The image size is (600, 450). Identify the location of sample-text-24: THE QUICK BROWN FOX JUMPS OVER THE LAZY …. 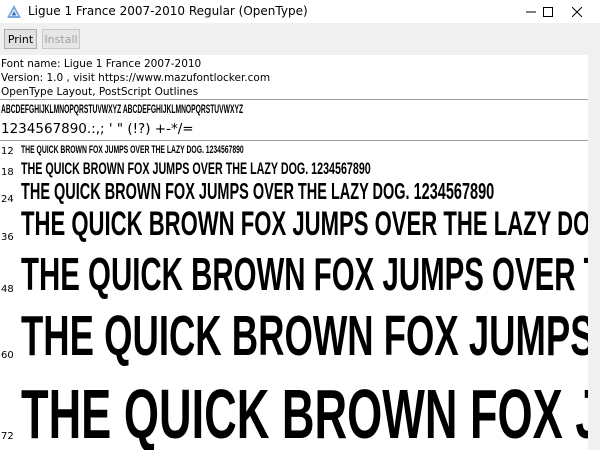
(258, 191).